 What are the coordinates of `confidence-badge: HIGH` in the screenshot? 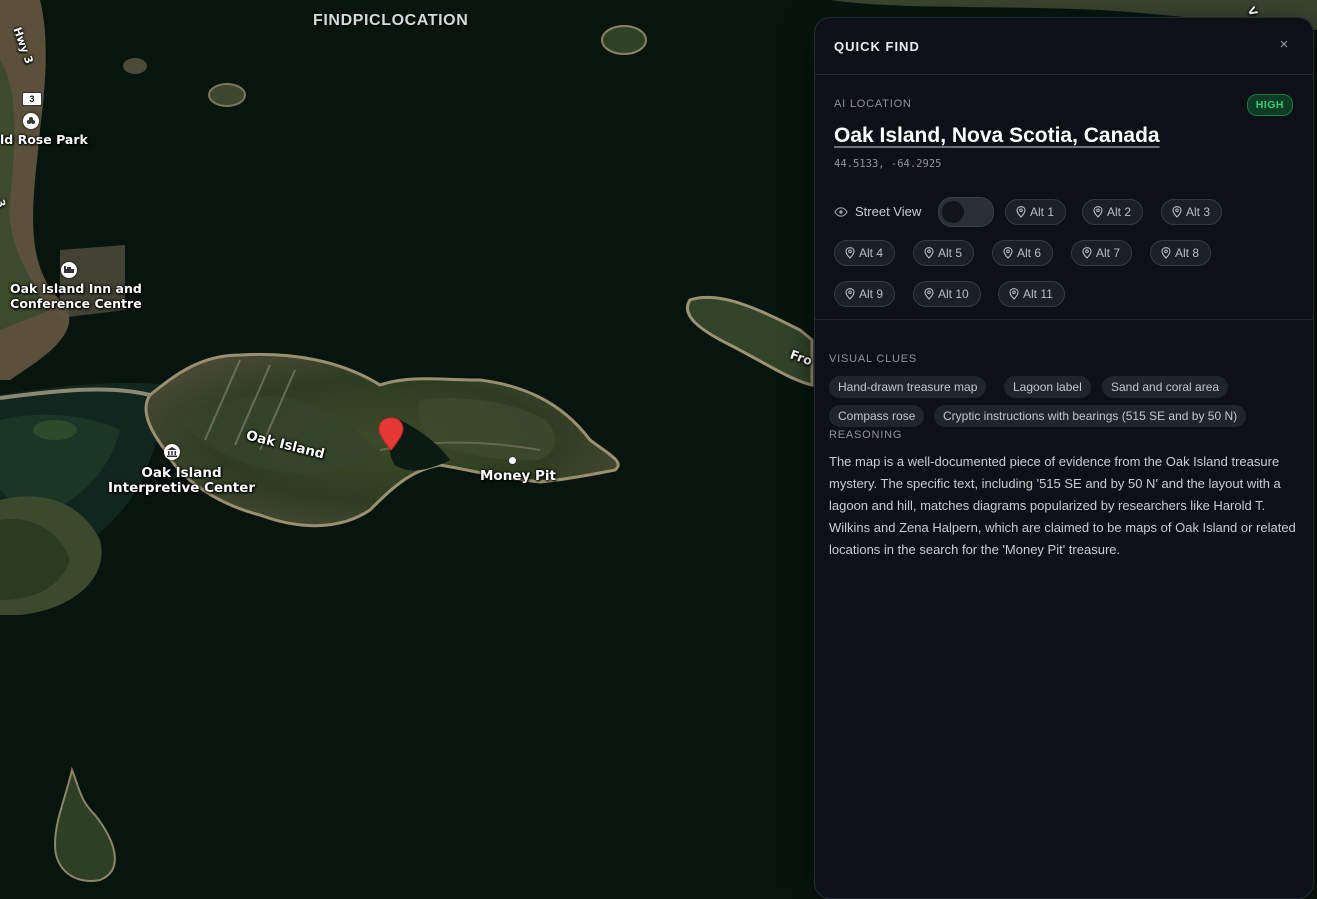 It's located at (1269, 105).